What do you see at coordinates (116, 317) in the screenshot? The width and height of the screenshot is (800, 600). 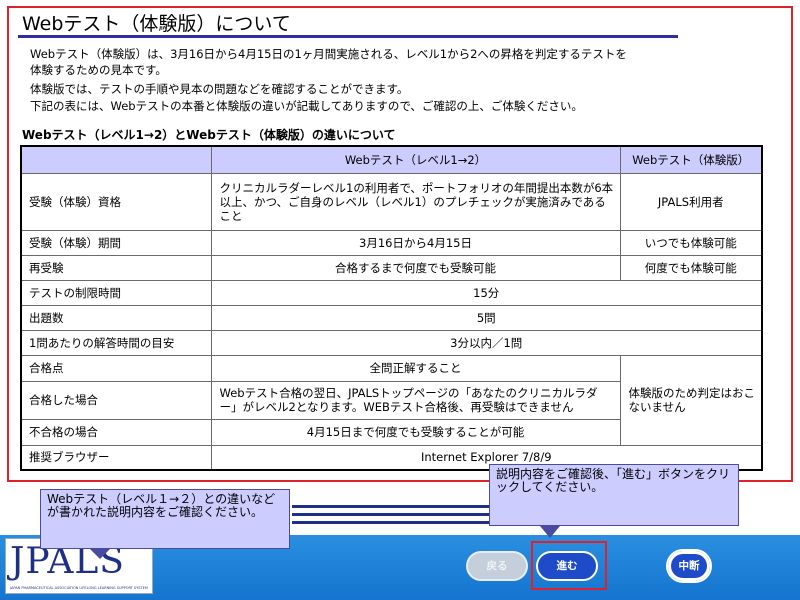 I see `row-label: 出題数` at bounding box center [116, 317].